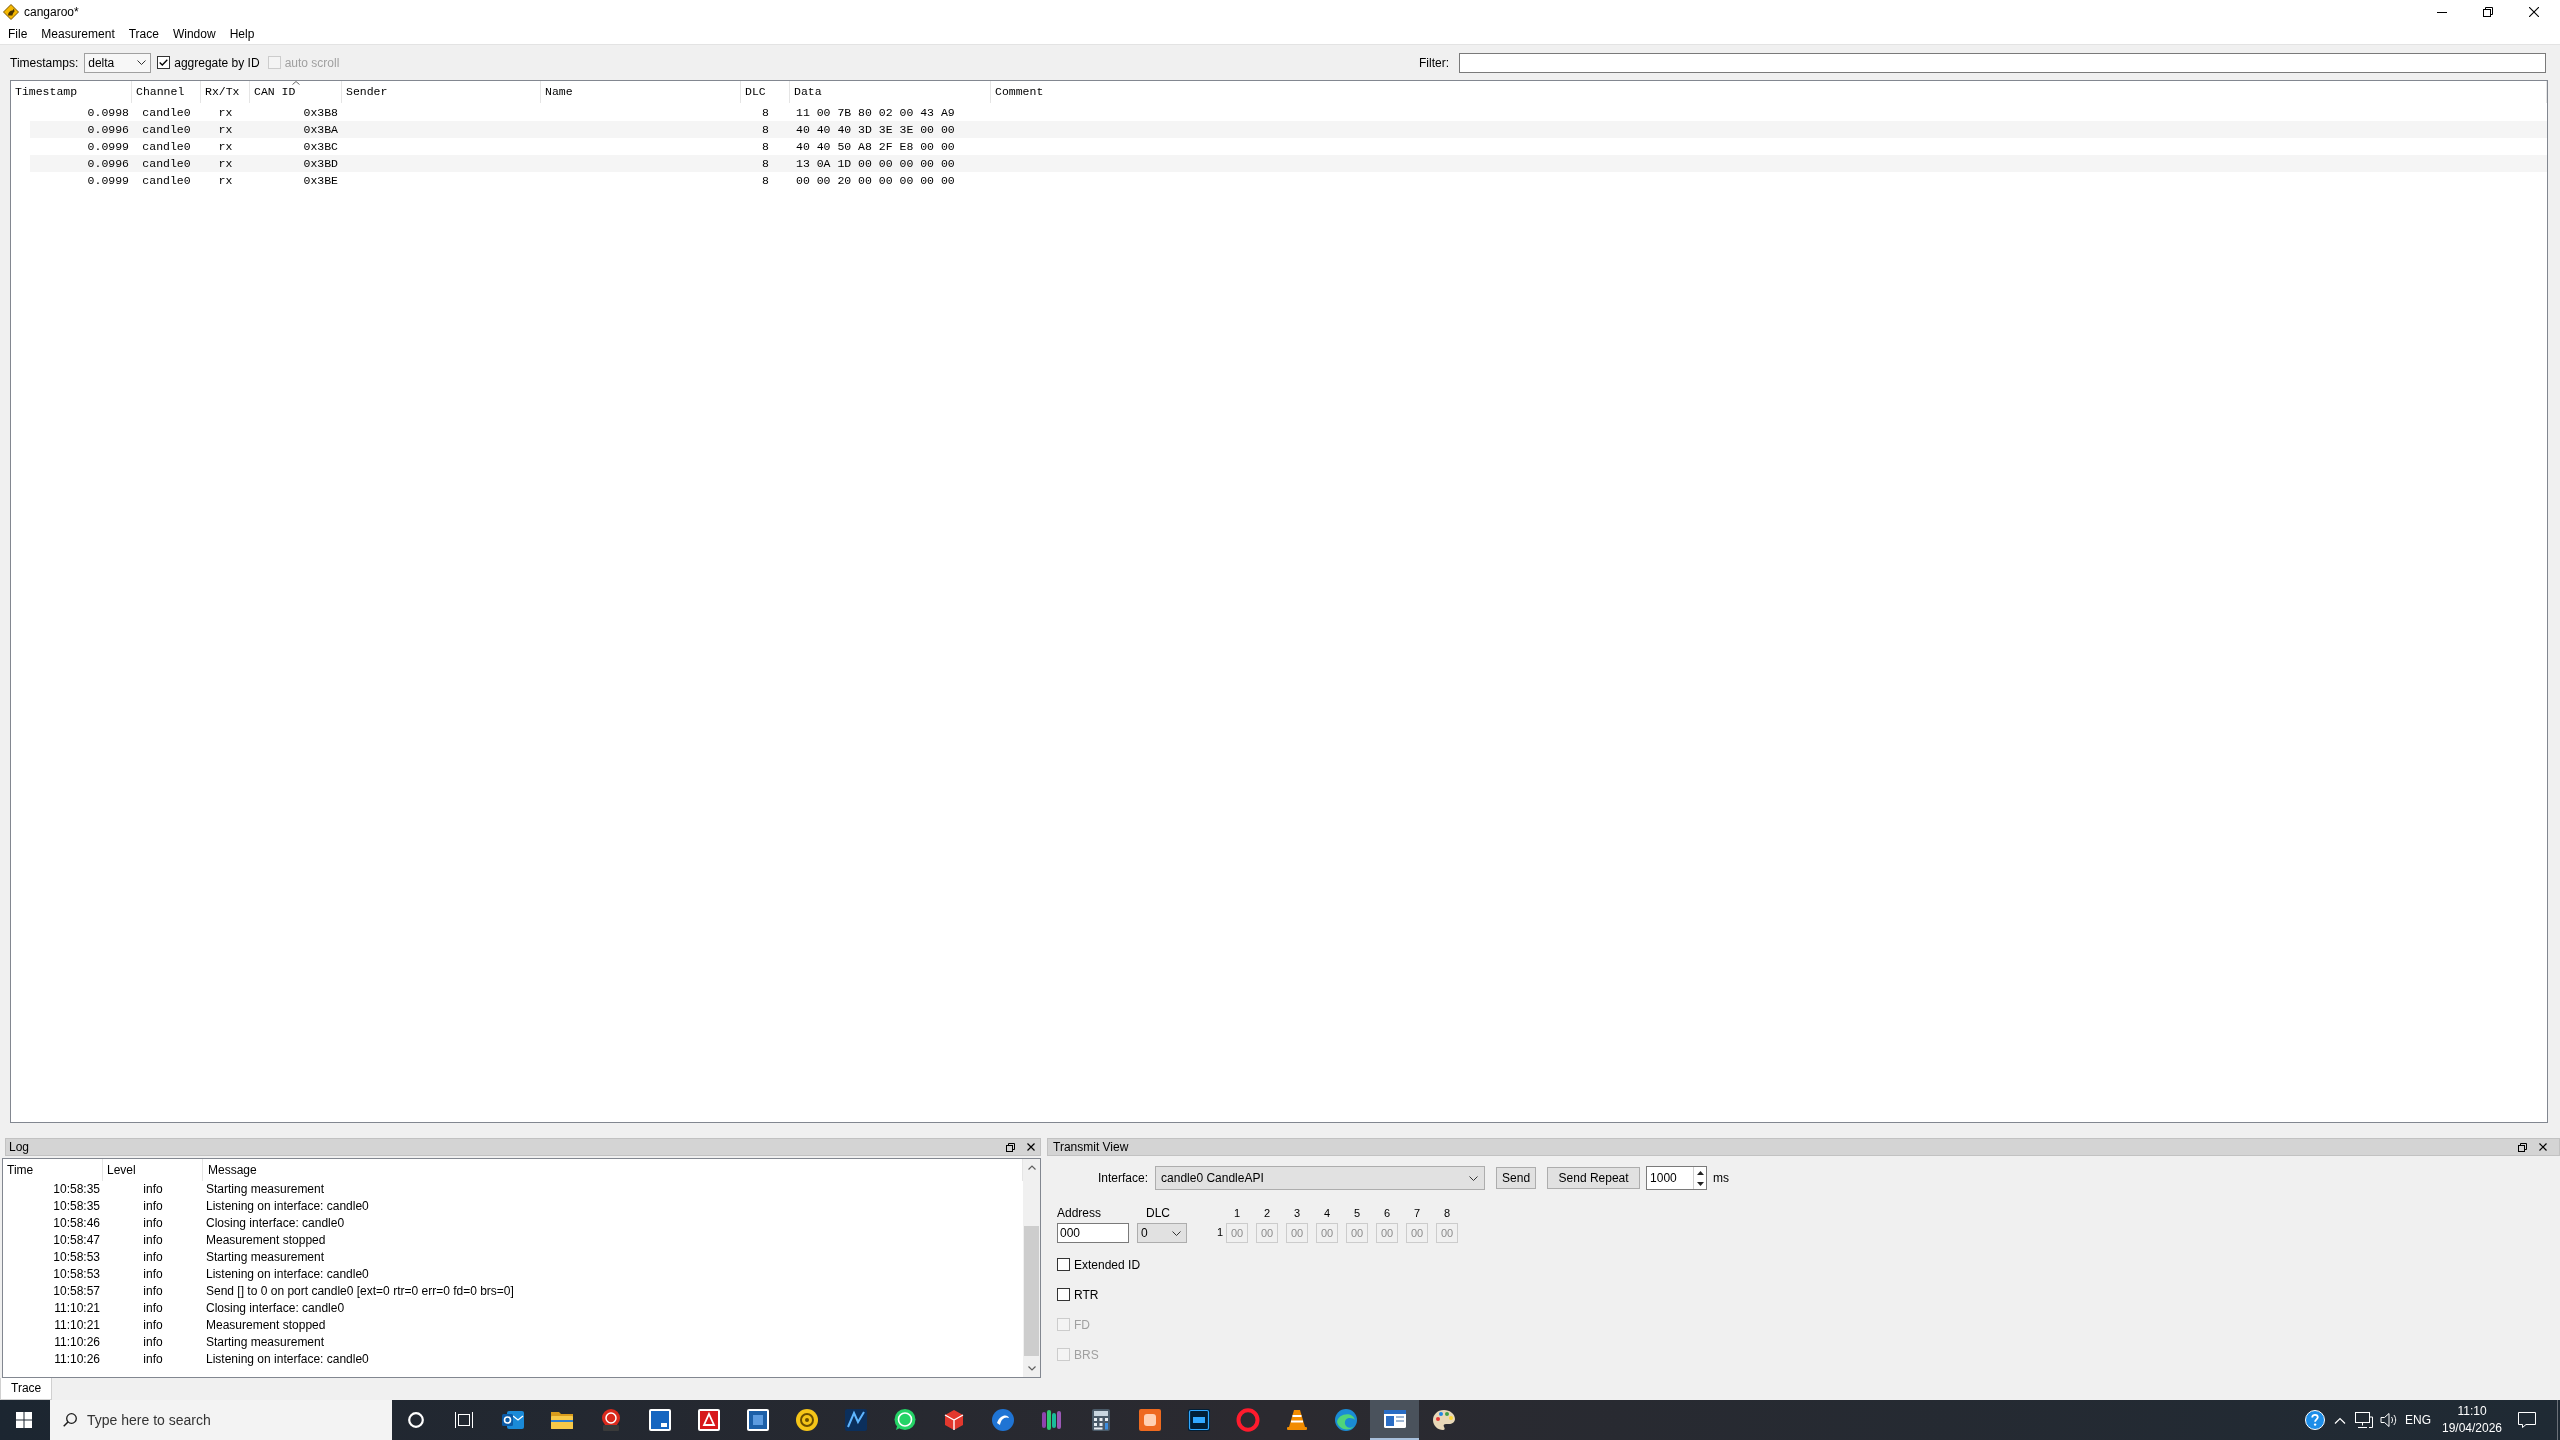 The height and width of the screenshot is (1440, 2560). Describe the element at coordinates (1267, 1213) in the screenshot. I see `column-label: 2` at that location.